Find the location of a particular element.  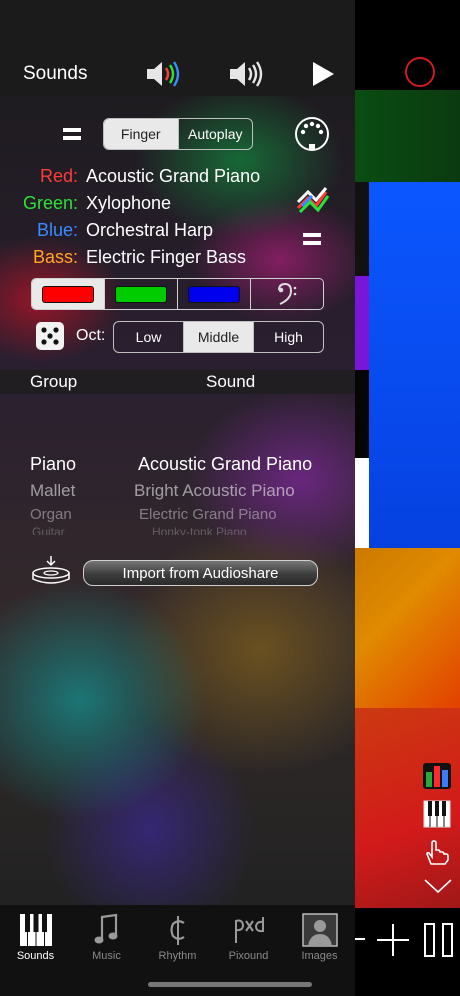

tab-label: Pixound is located at coordinates (248, 956).